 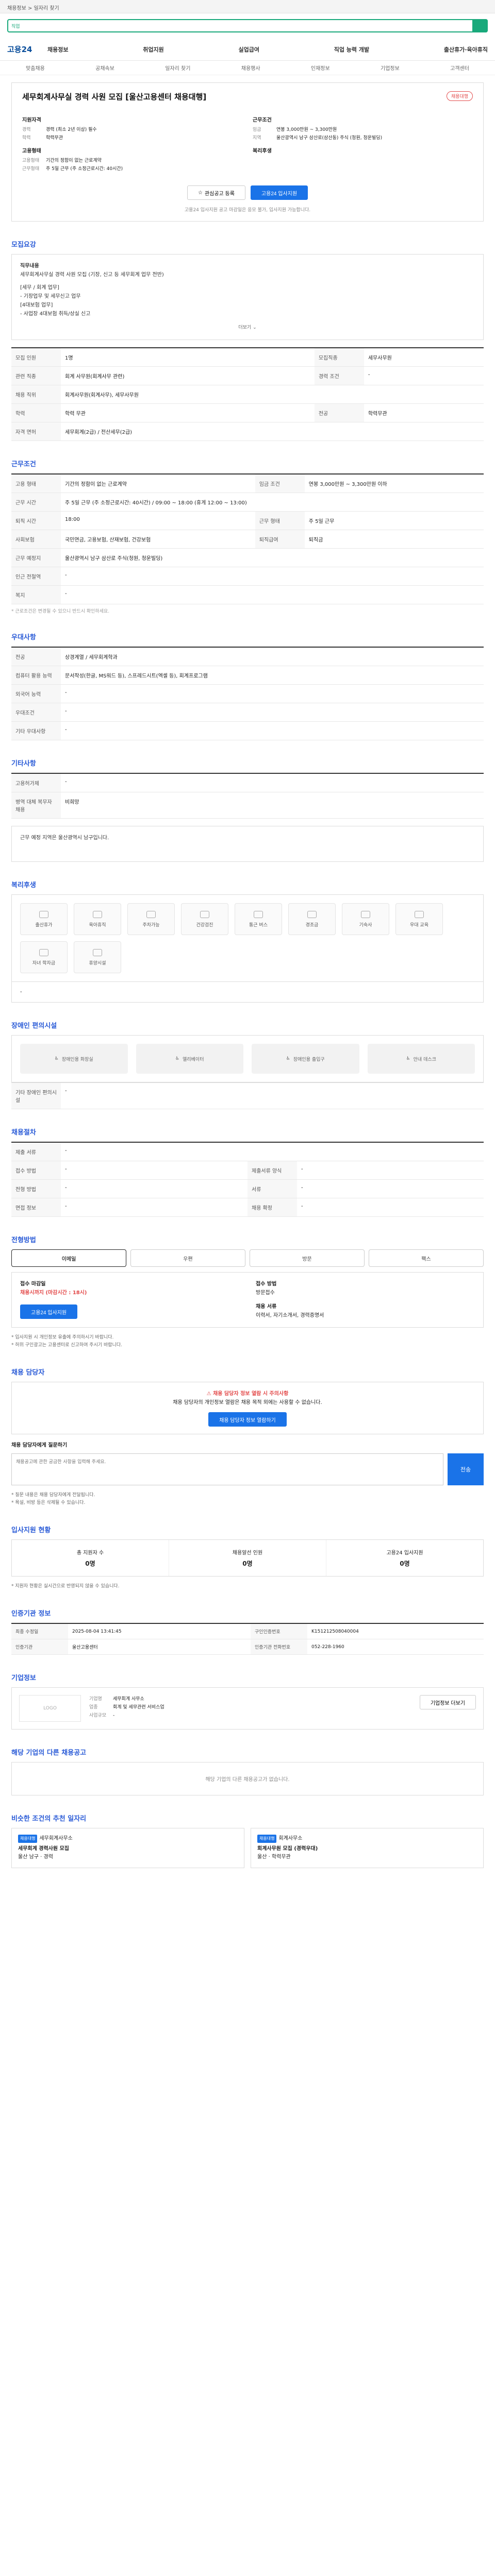 What do you see at coordinates (97, 963) in the screenshot?
I see `welfare-label: 휴양시설` at bounding box center [97, 963].